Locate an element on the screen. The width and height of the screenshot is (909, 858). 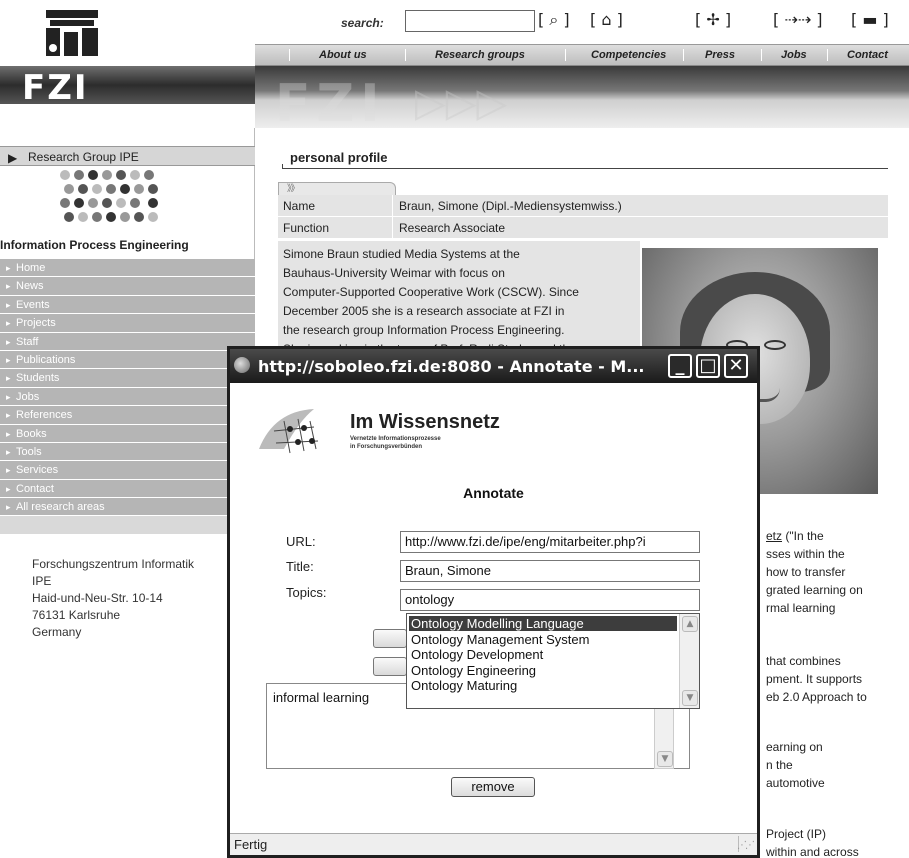
sidebar-item-services: ▸ Services is located at coordinates (127, 470).